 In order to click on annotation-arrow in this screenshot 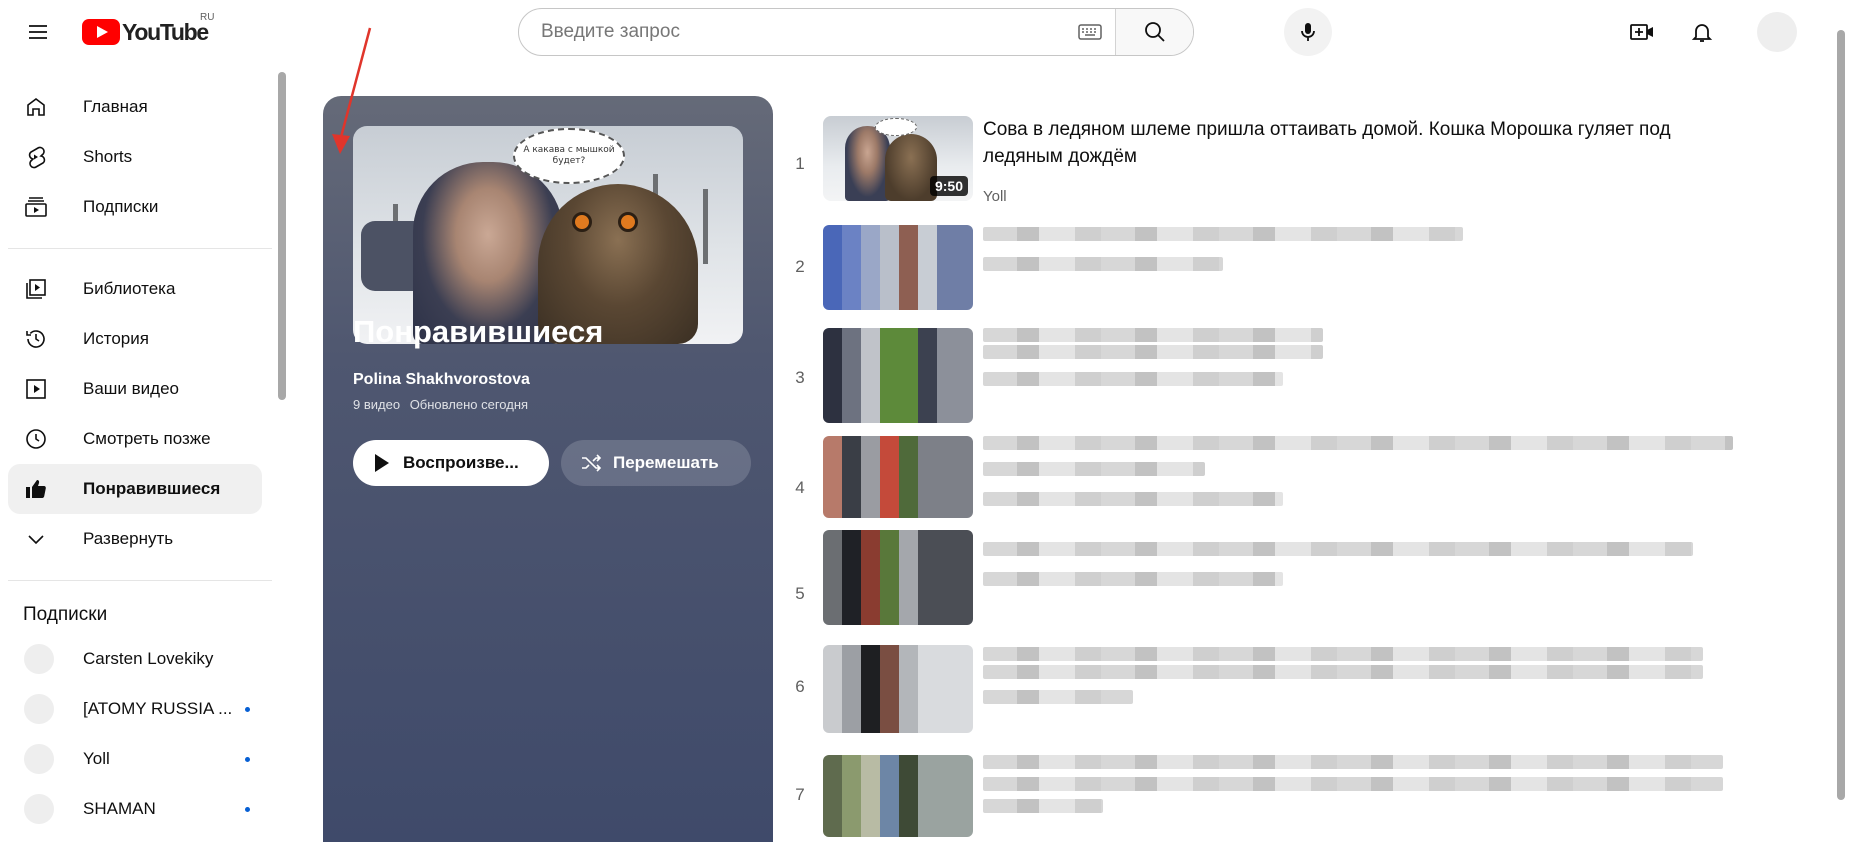, I will do `click(352, 90)`.